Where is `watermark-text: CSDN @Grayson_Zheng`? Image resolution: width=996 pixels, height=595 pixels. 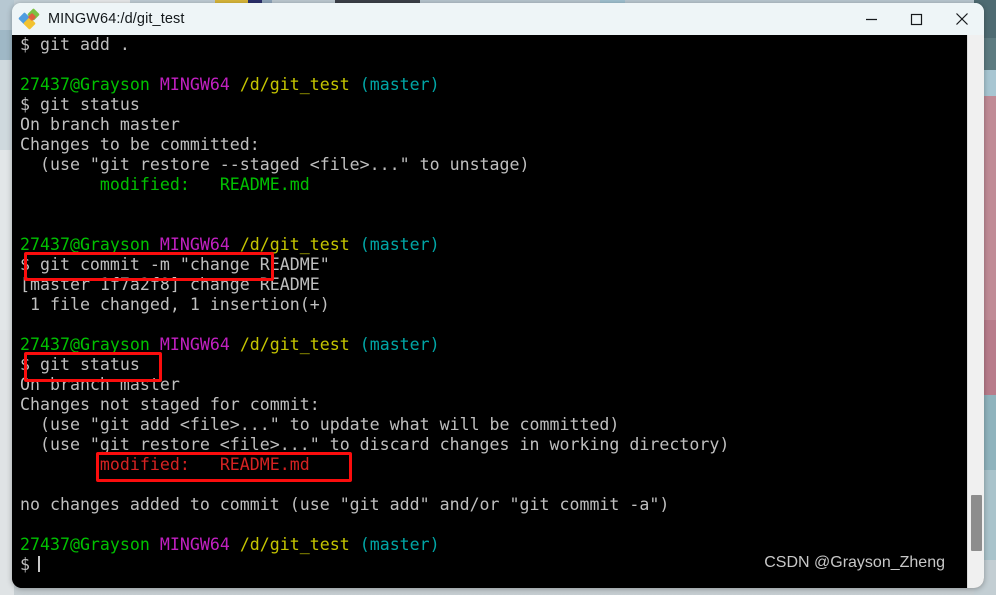
watermark-text: CSDN @Grayson_Zheng is located at coordinates (854, 562).